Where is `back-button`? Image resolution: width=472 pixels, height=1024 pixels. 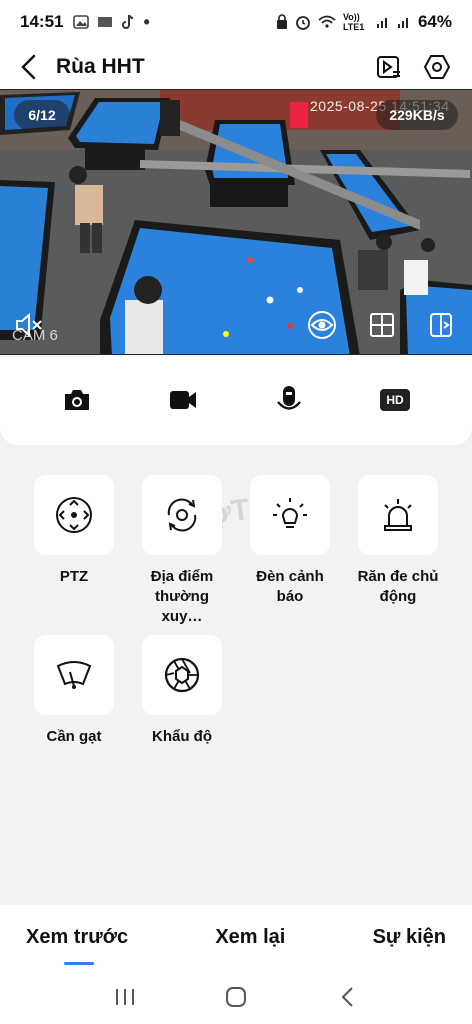
back-button is located at coordinates (28, 67).